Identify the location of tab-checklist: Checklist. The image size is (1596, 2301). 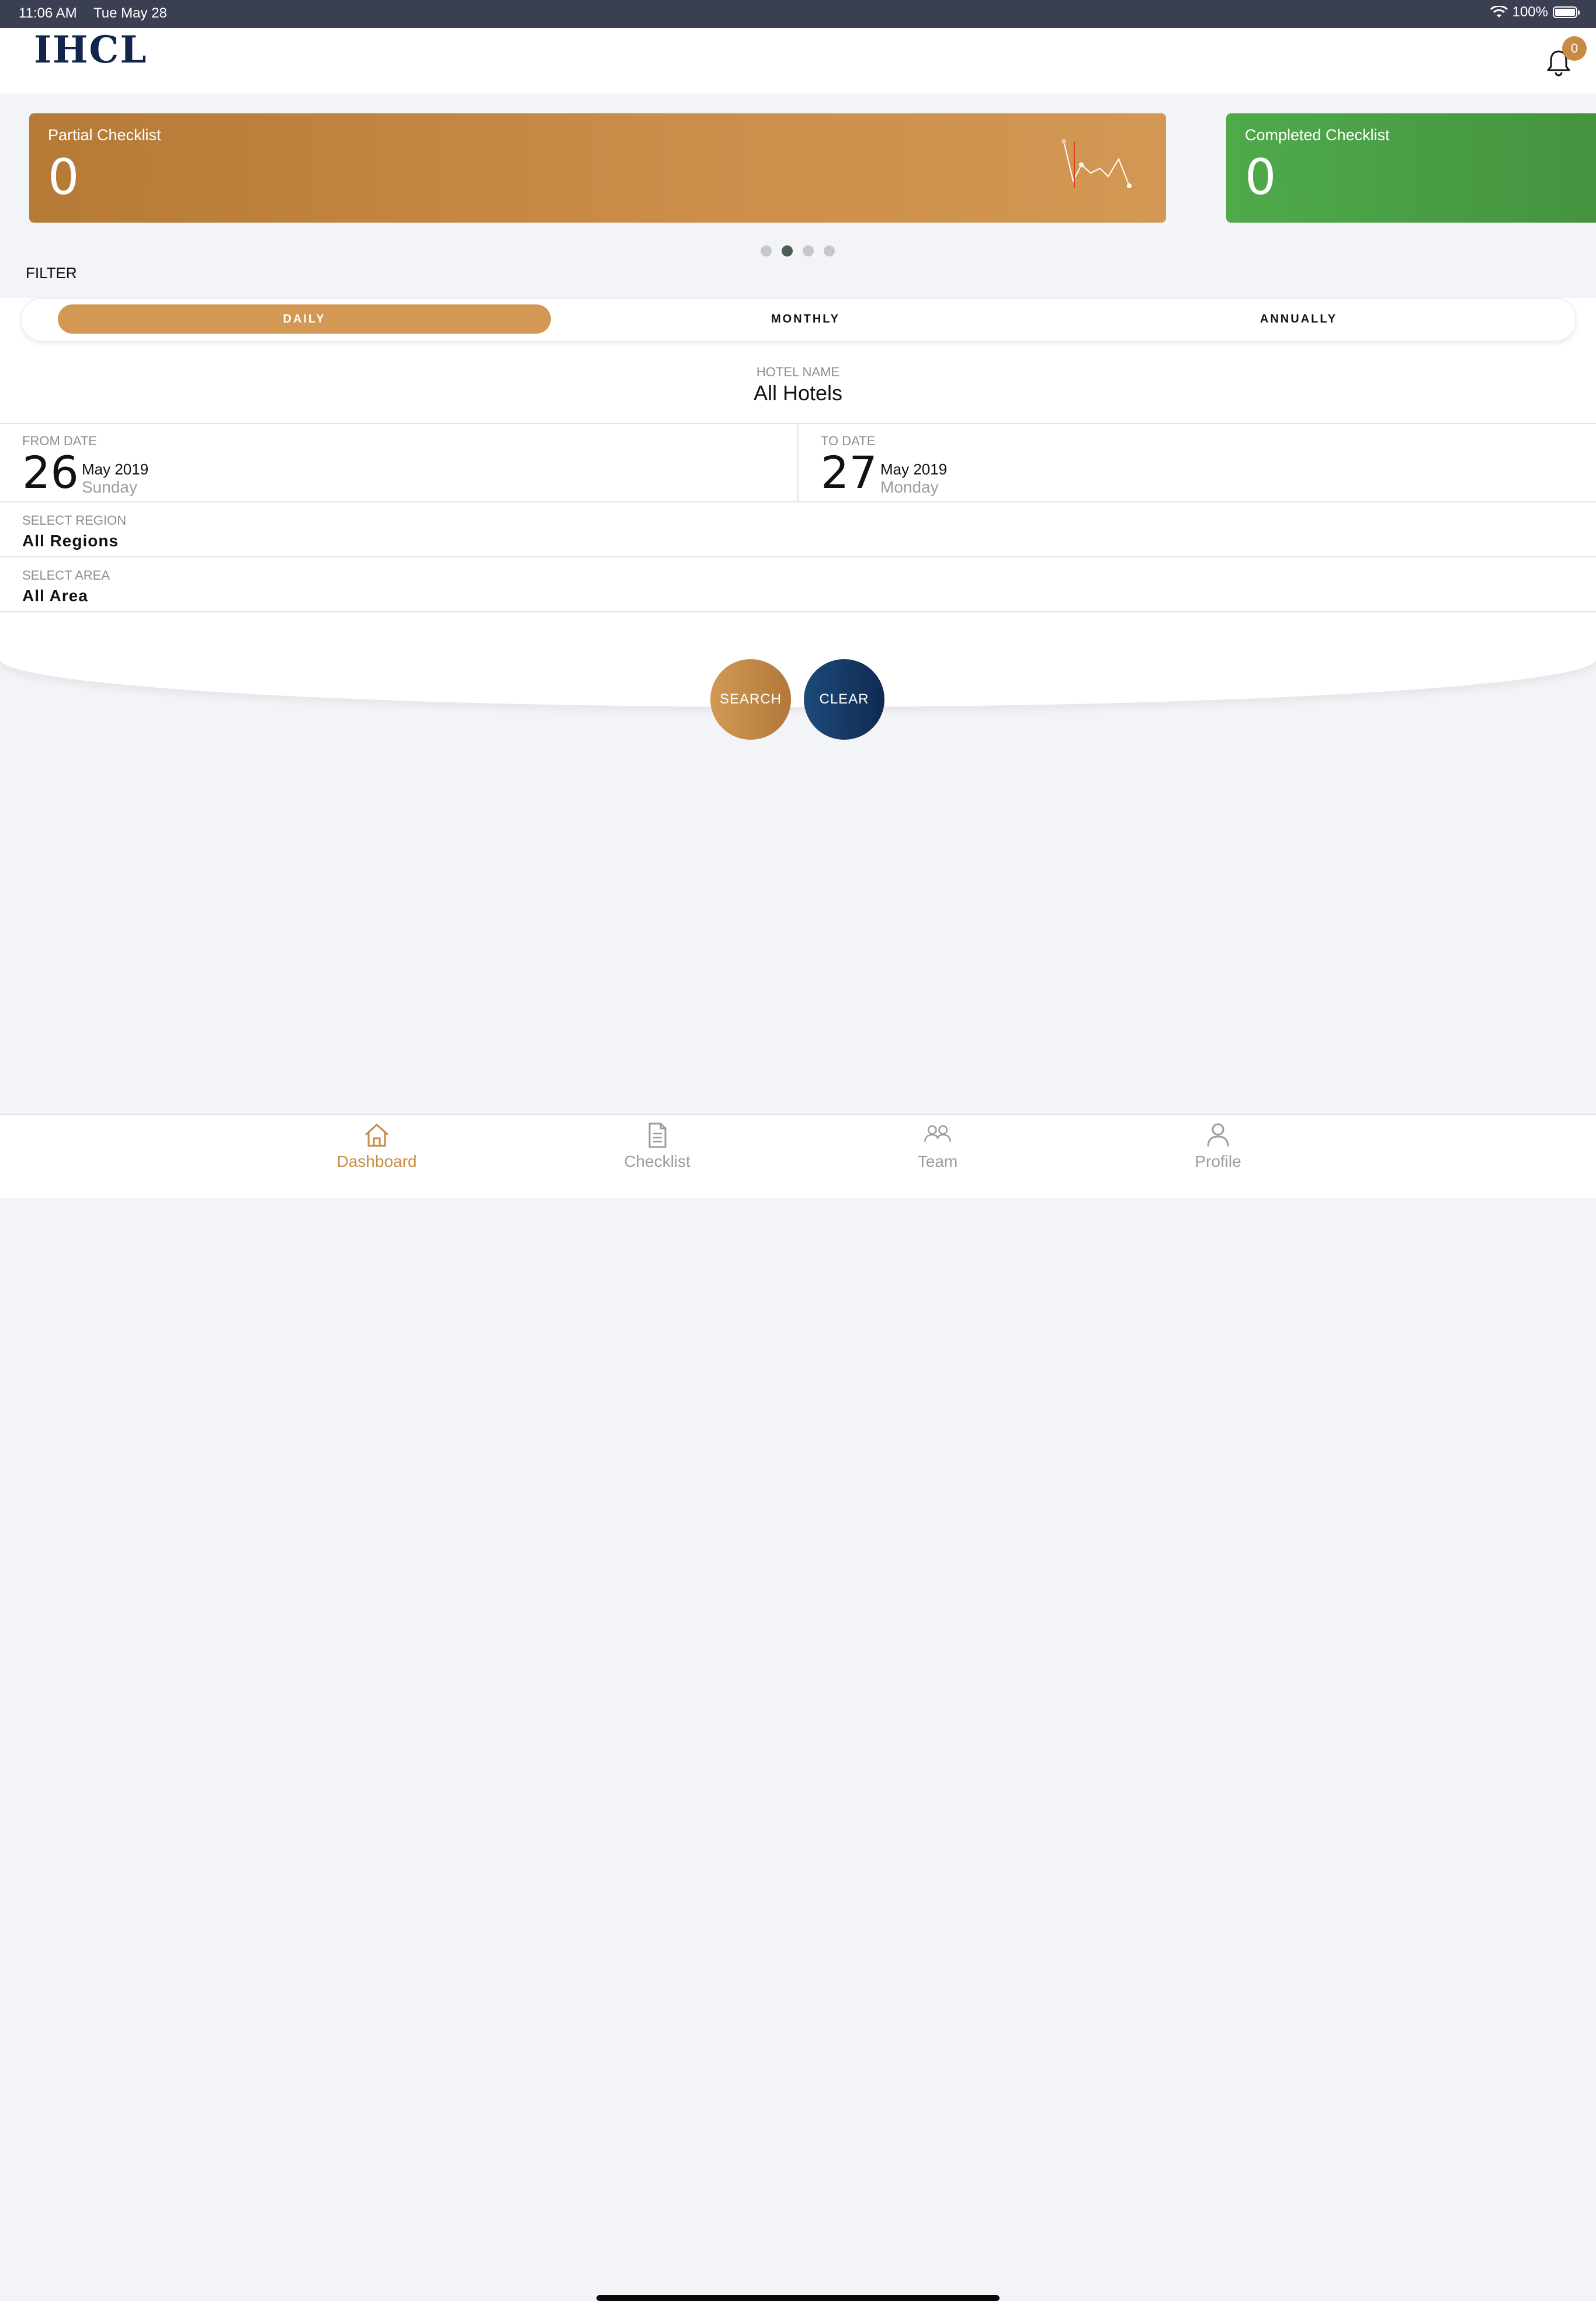
(657, 1146).